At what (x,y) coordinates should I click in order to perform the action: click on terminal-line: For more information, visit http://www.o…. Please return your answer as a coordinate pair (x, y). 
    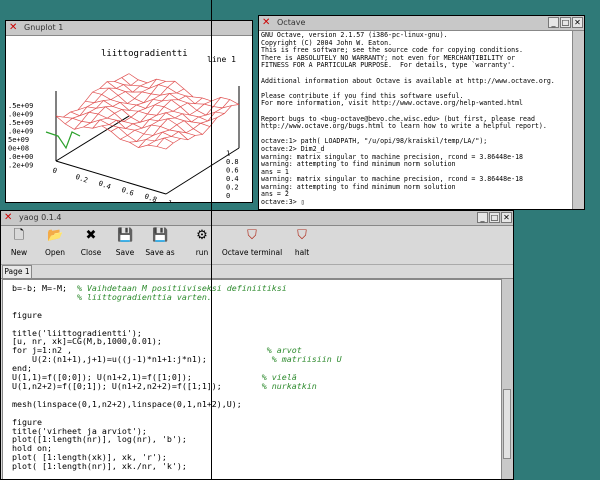
    Looking at the image, I should click on (392, 103).